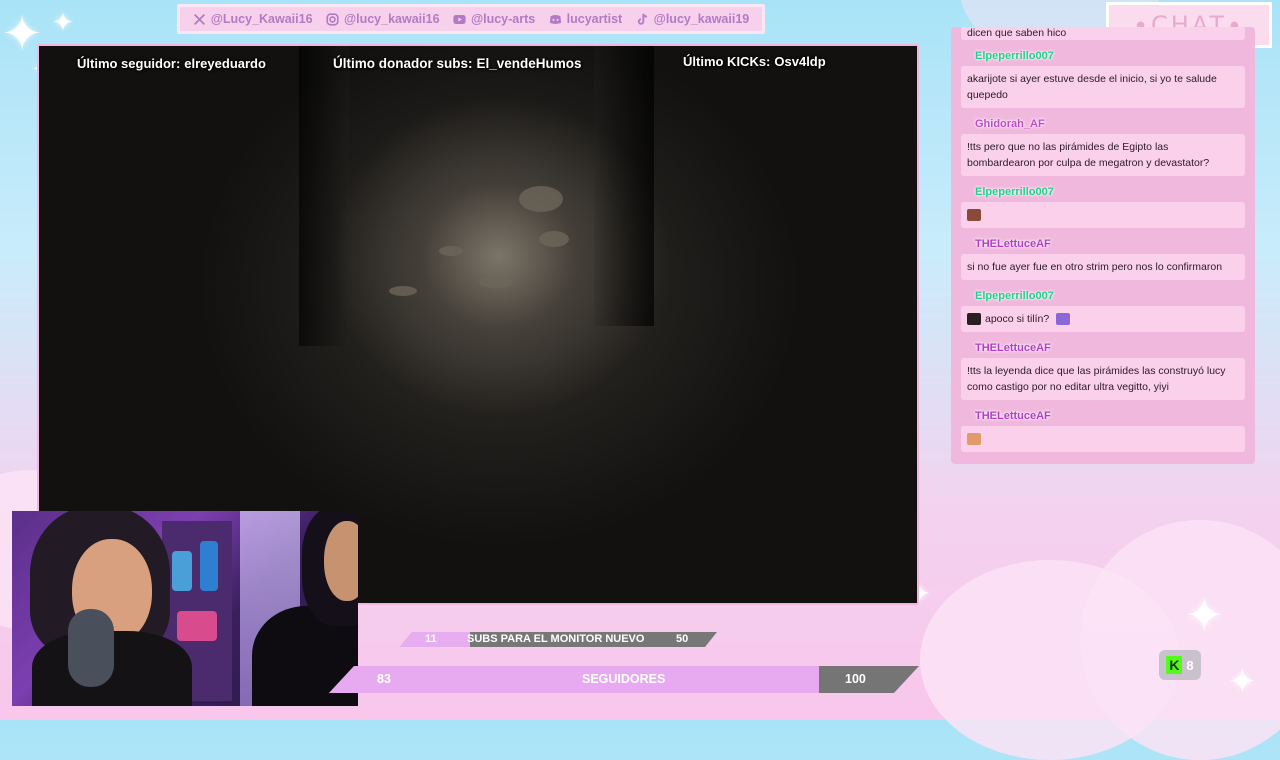 This screenshot has height=760, width=1280. Describe the element at coordinates (1103, 33) in the screenshot. I see `chat-message-cut: dicen que saben hico` at that location.